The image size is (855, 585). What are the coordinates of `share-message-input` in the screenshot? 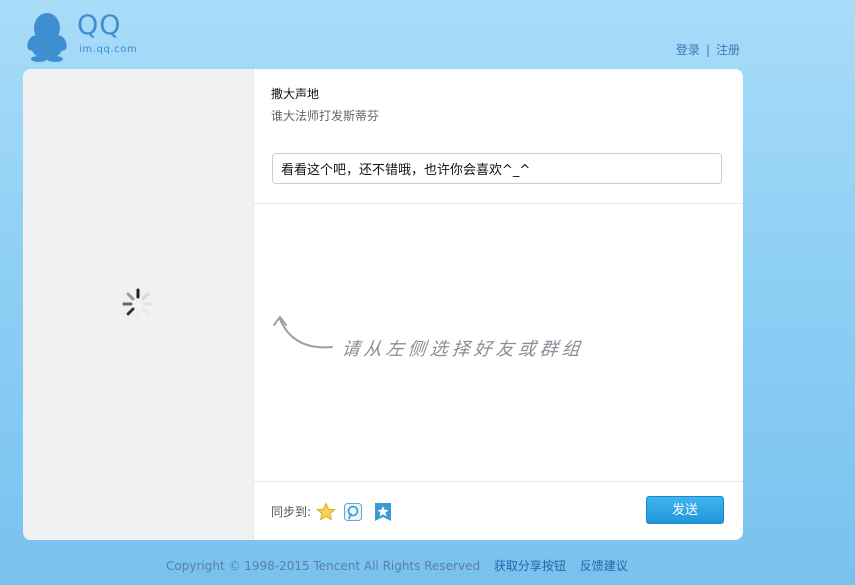 It's located at (497, 168).